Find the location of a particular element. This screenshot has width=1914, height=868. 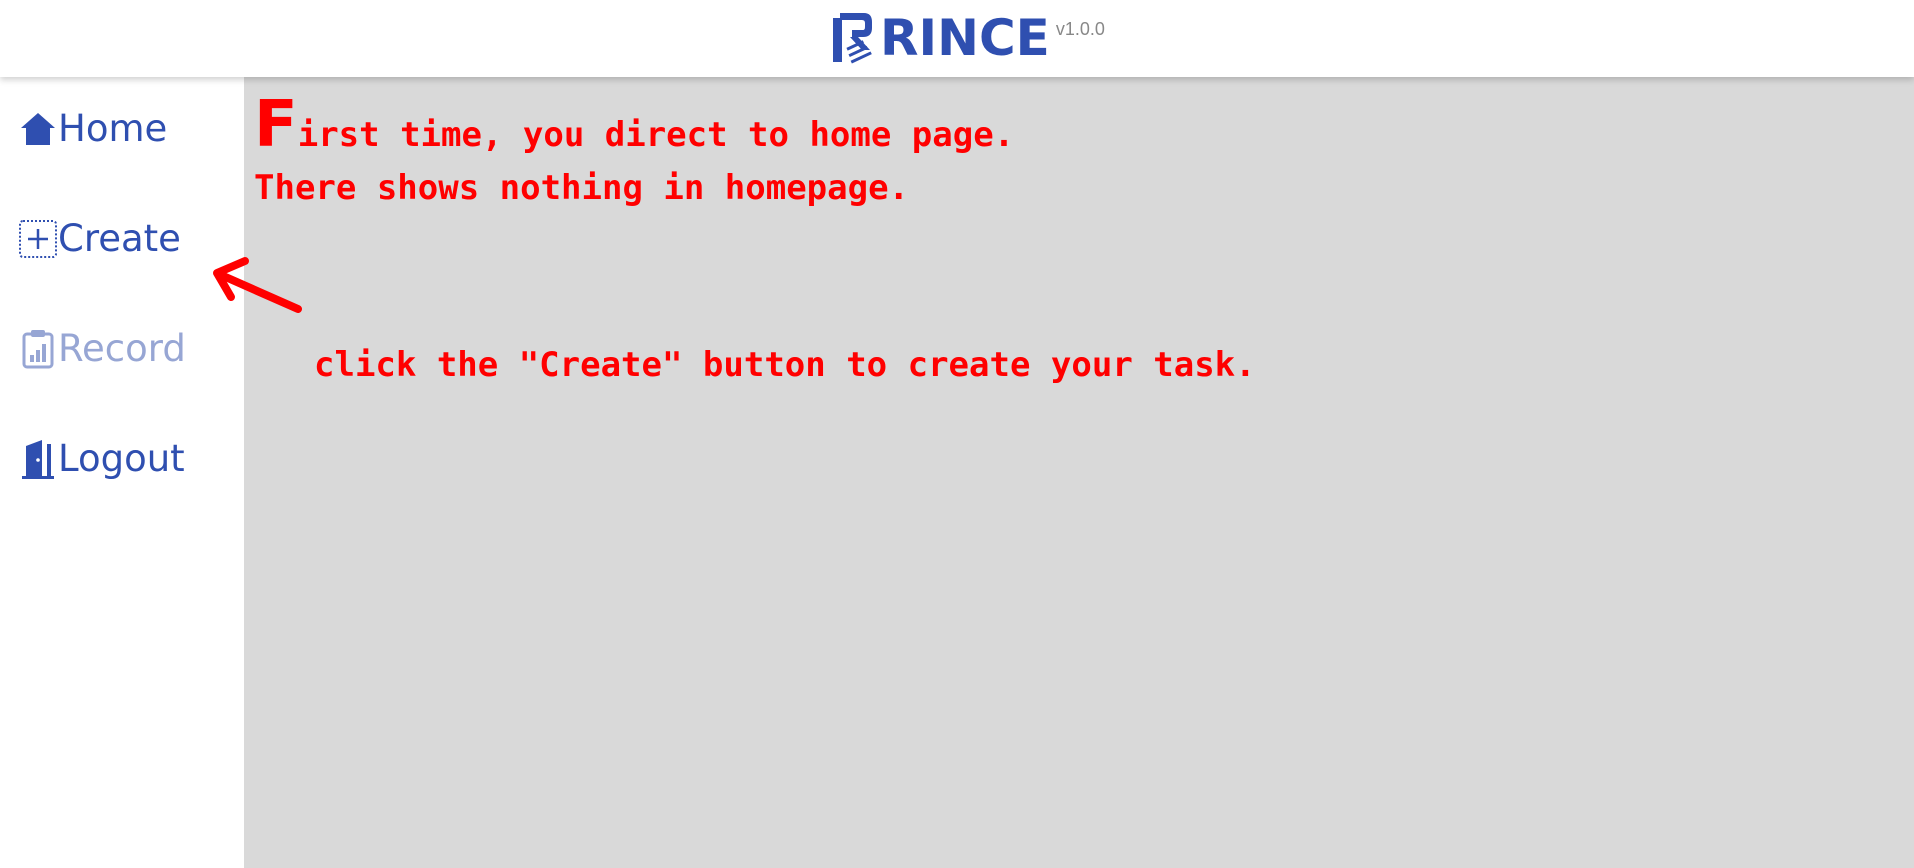

annotation-nothing-shown: There shows nothing in homepage. is located at coordinates (582, 188).